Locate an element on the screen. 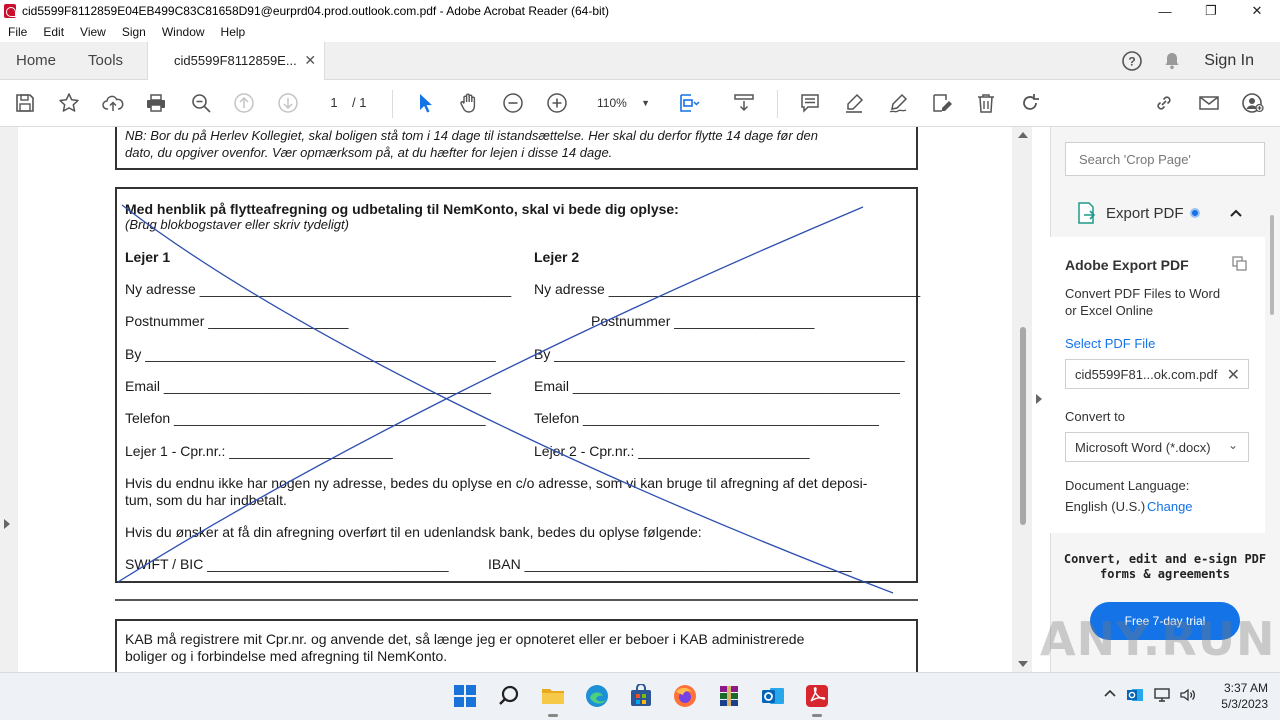  page-number-input: 1 is located at coordinates (334, 103).